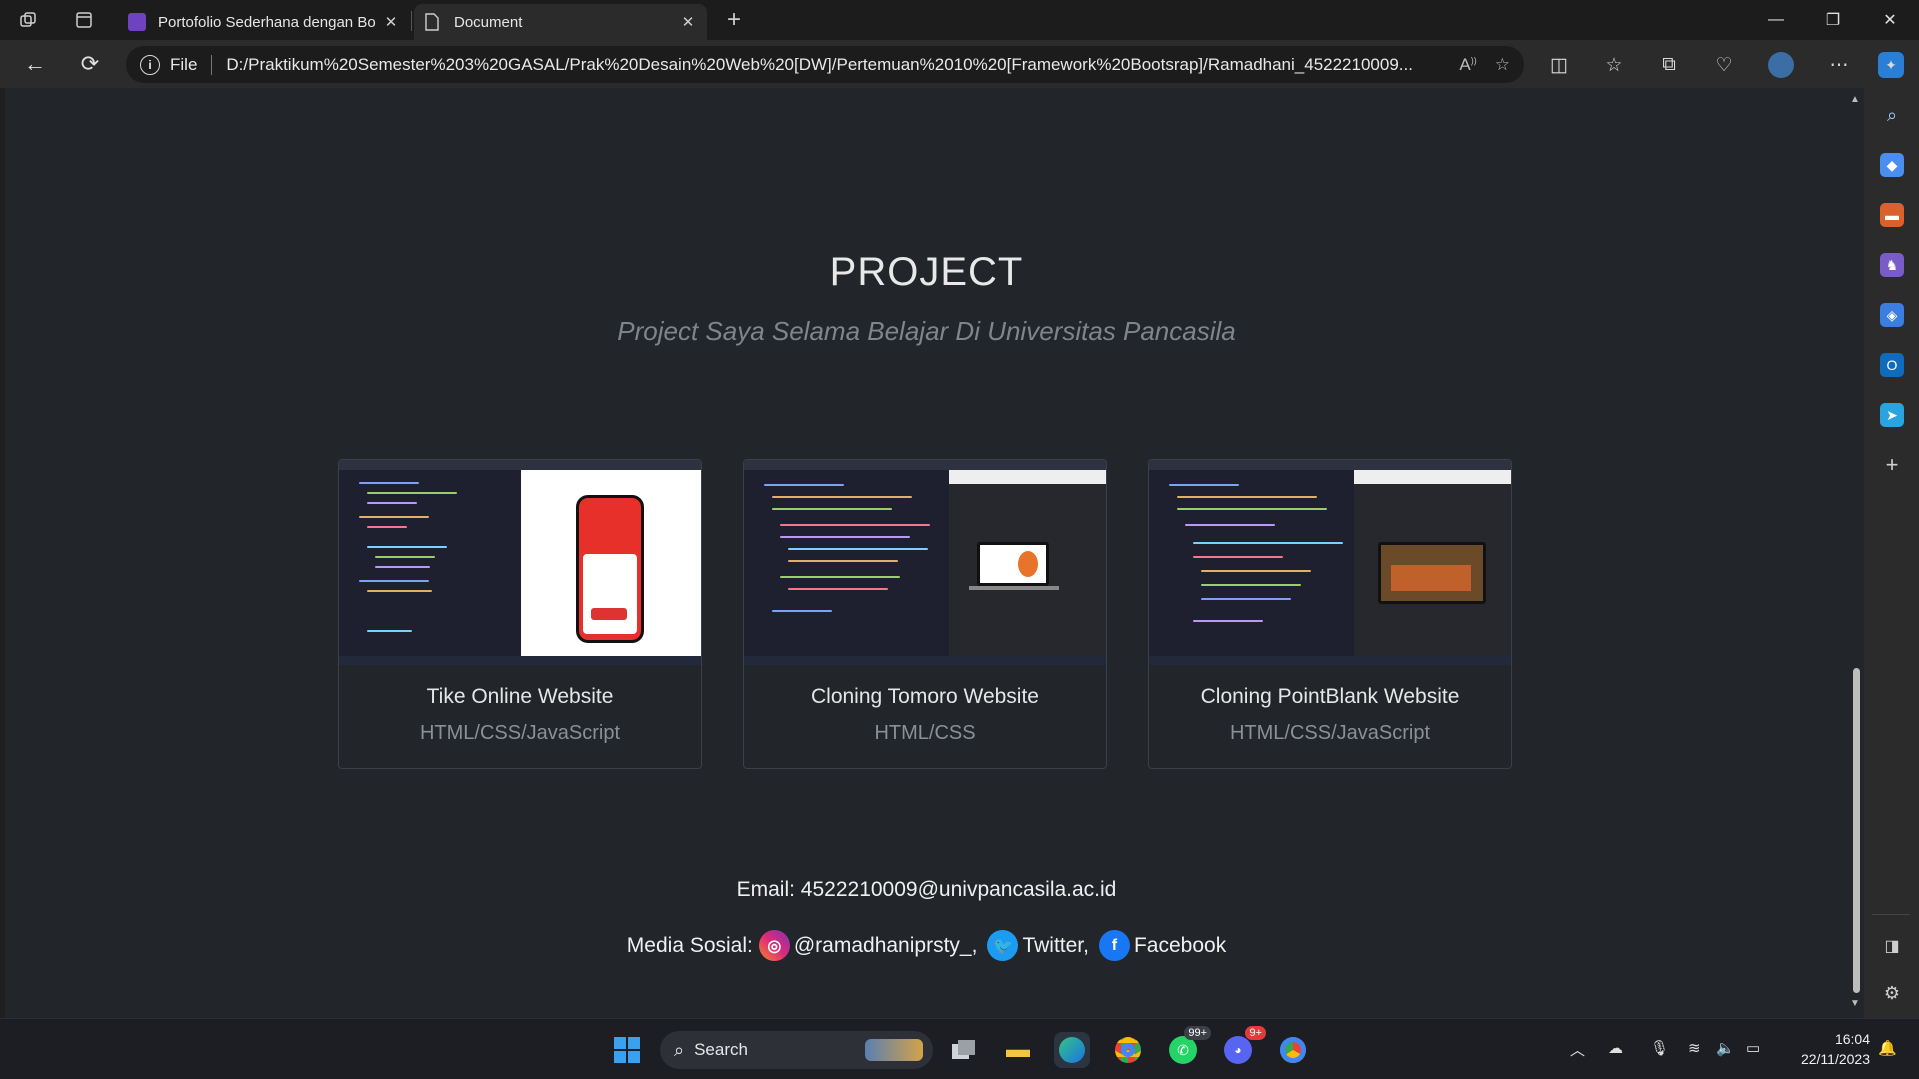 This screenshot has width=1919, height=1079. What do you see at coordinates (1467, 65) in the screenshot?
I see `read-aloud-icon: A))` at bounding box center [1467, 65].